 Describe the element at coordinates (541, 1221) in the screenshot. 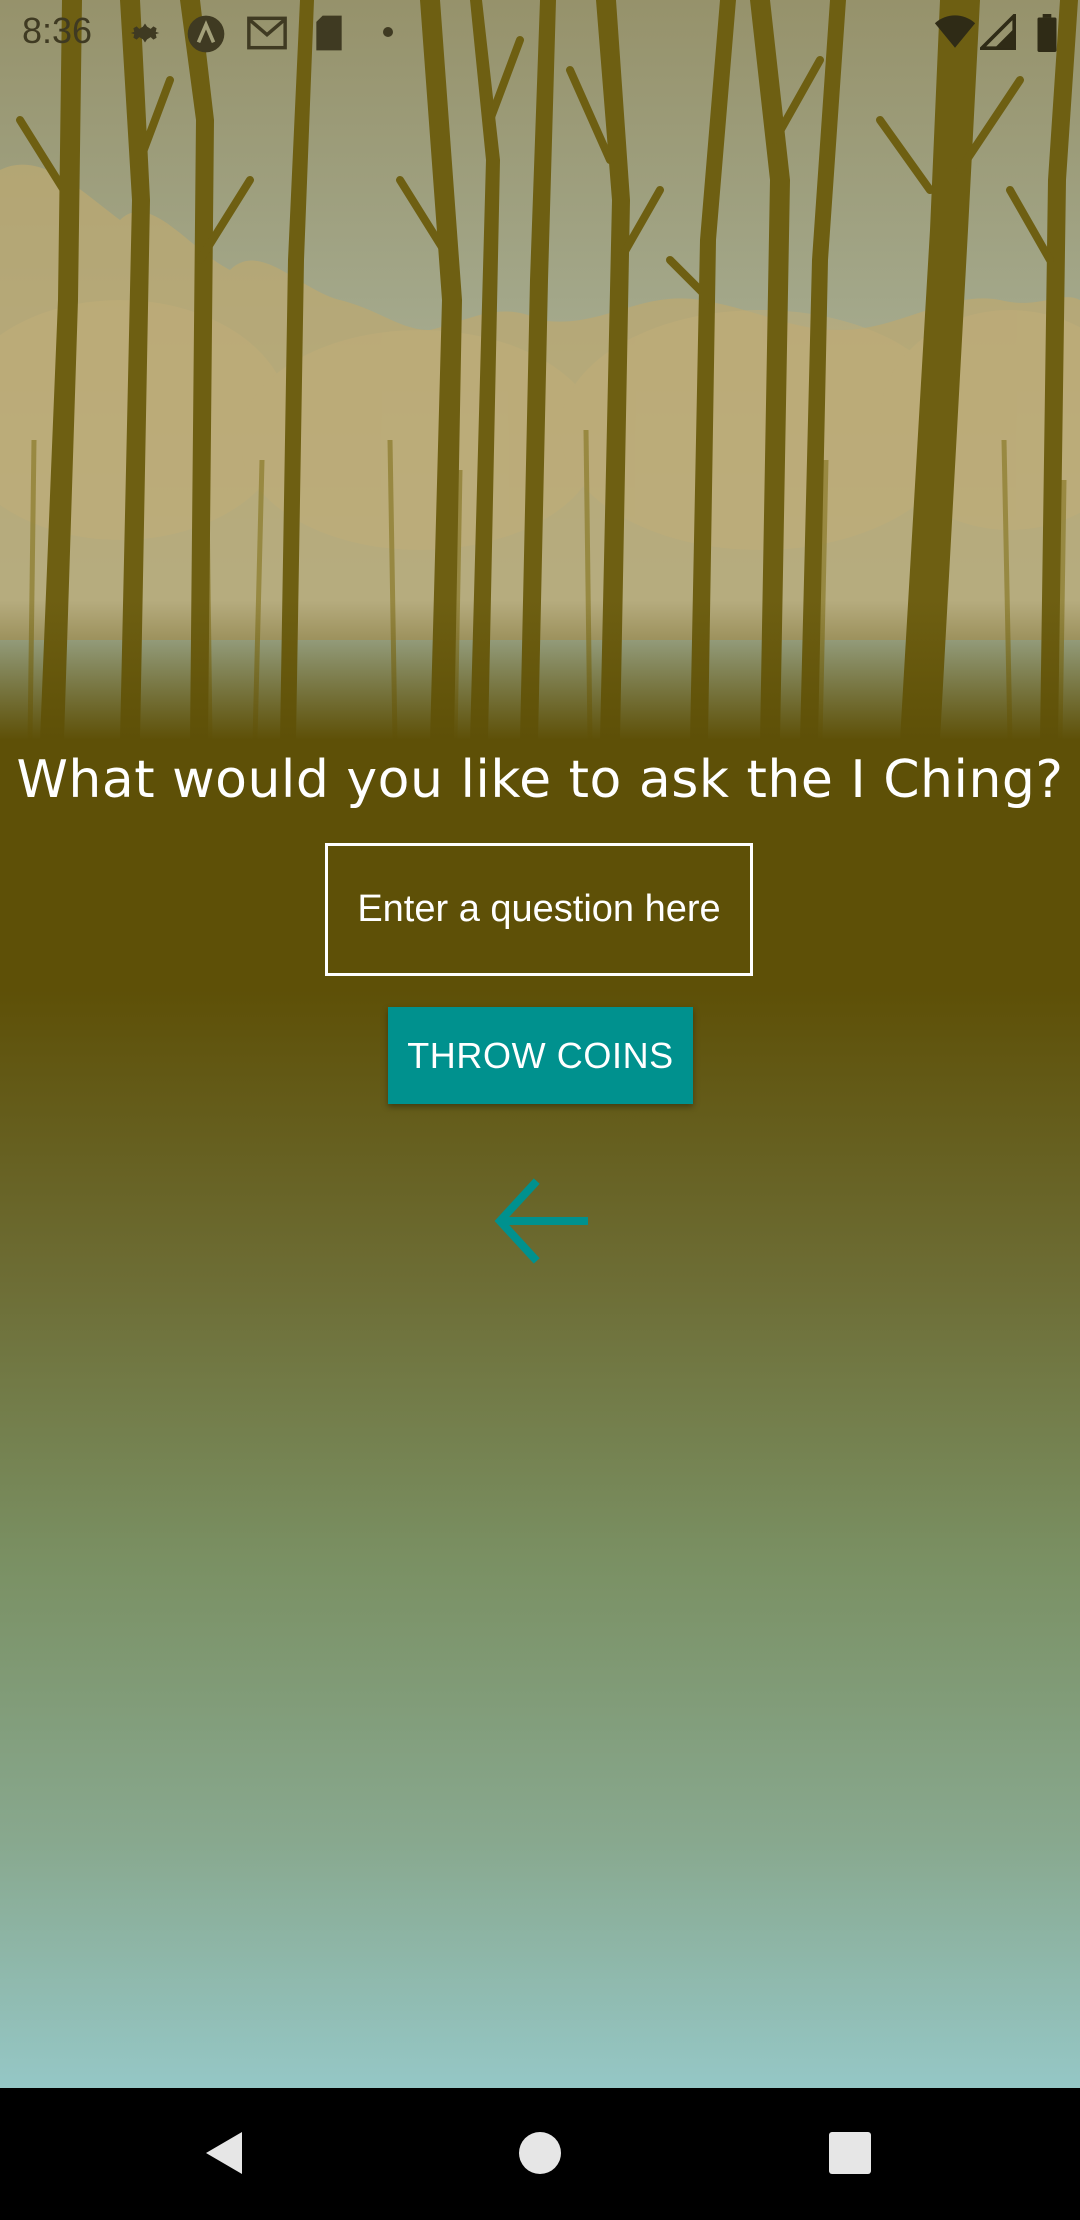

I see `arrow-left-icon` at that location.